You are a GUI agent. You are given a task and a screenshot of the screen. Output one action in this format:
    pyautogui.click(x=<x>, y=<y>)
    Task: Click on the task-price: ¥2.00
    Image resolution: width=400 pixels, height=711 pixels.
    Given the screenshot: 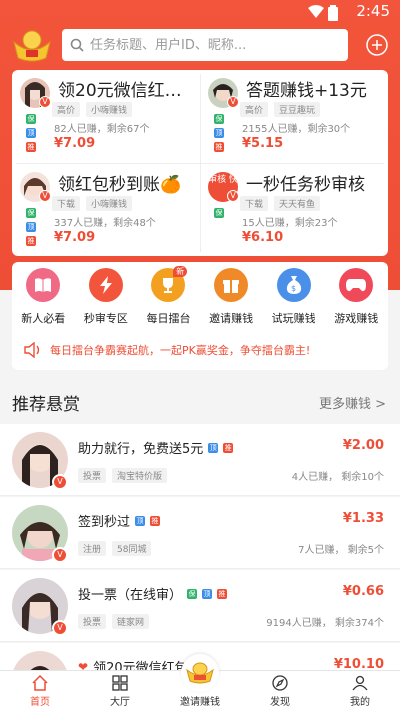 What is the action you would take?
    pyautogui.click(x=363, y=445)
    